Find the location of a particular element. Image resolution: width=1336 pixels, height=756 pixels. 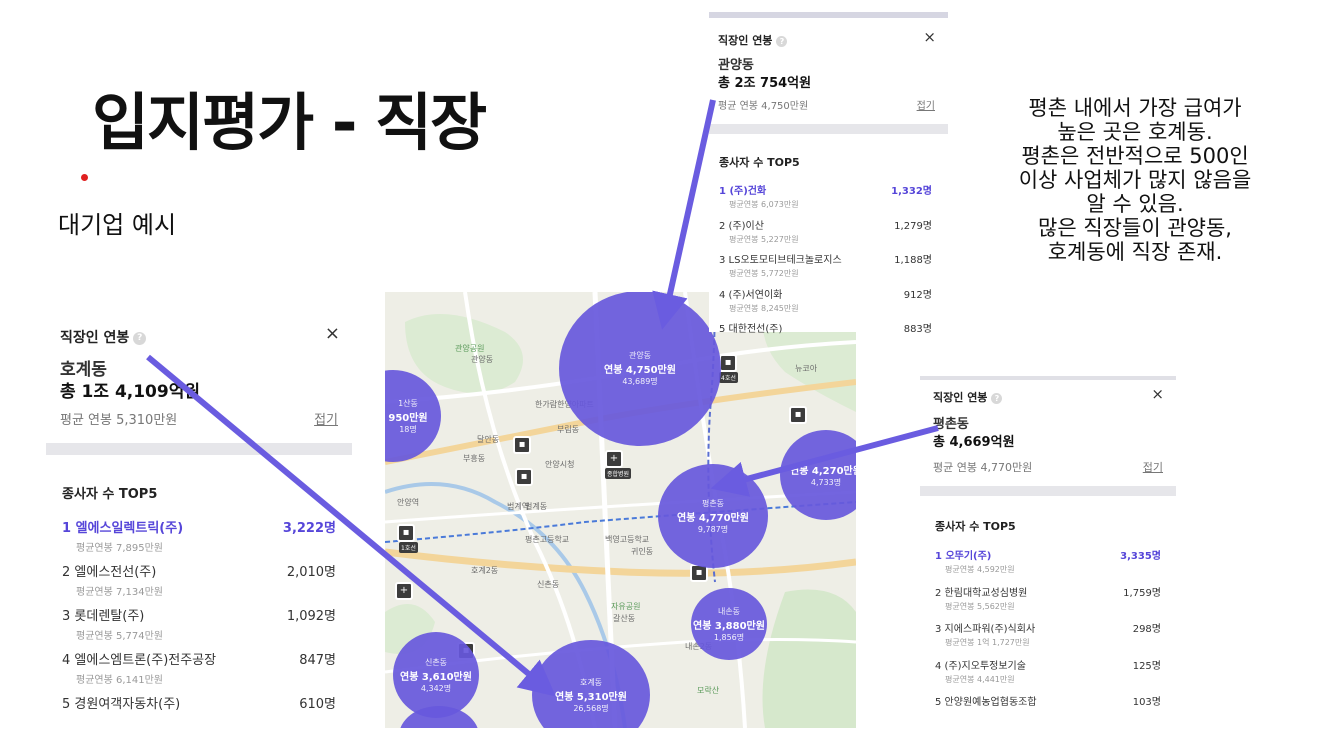

bubble-count: 4,733명 is located at coordinates (826, 482).